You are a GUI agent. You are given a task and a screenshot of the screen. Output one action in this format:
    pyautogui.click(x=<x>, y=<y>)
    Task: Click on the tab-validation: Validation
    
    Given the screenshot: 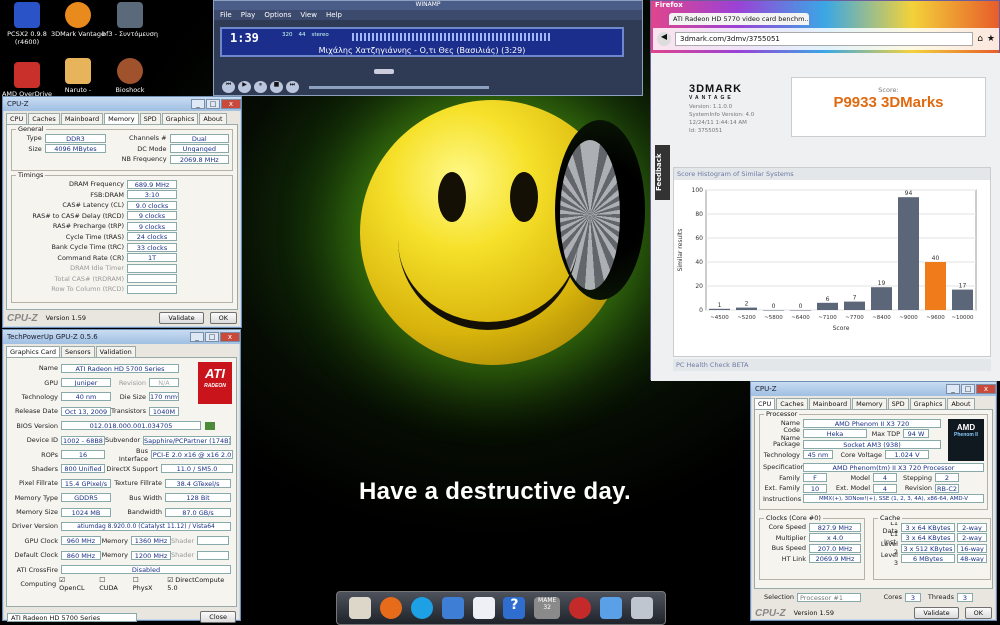 What is the action you would take?
    pyautogui.click(x=115, y=351)
    